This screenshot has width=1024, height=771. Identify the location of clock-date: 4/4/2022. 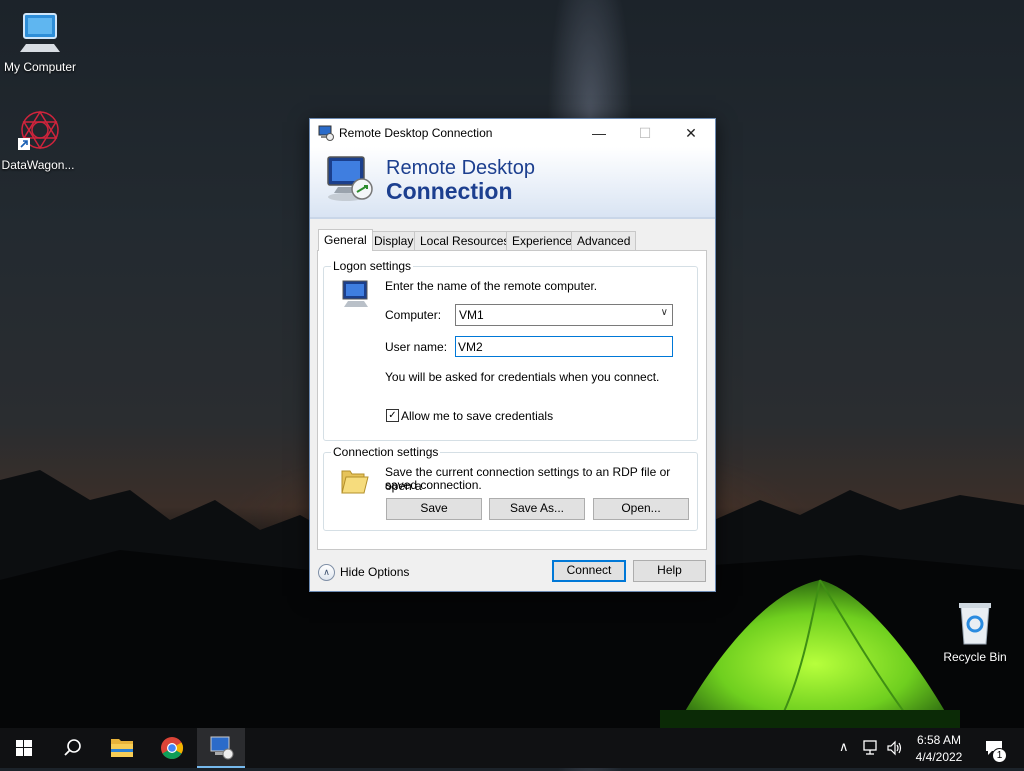
(939, 757).